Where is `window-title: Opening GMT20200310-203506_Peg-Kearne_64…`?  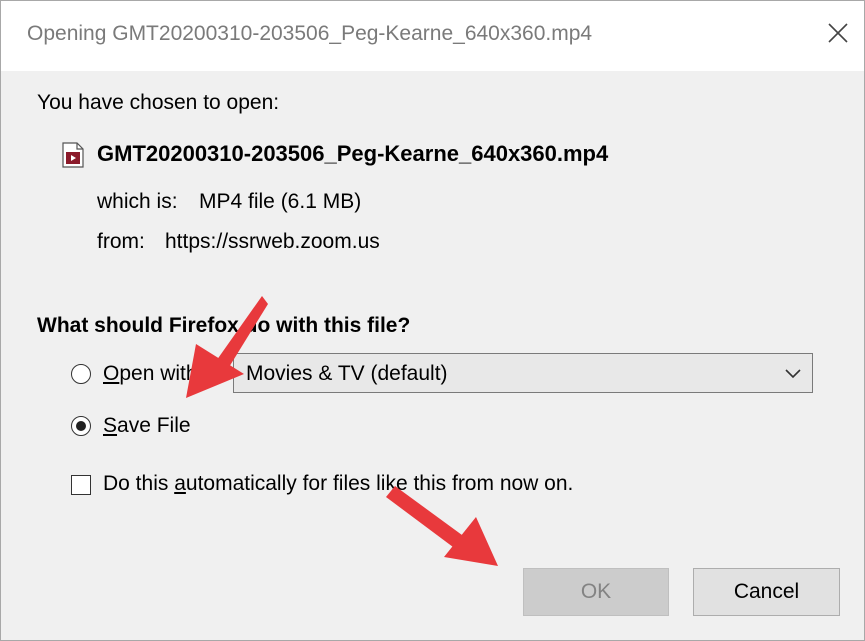
window-title: Opening GMT20200310-203506_Peg-Kearne_64… is located at coordinates (310, 33).